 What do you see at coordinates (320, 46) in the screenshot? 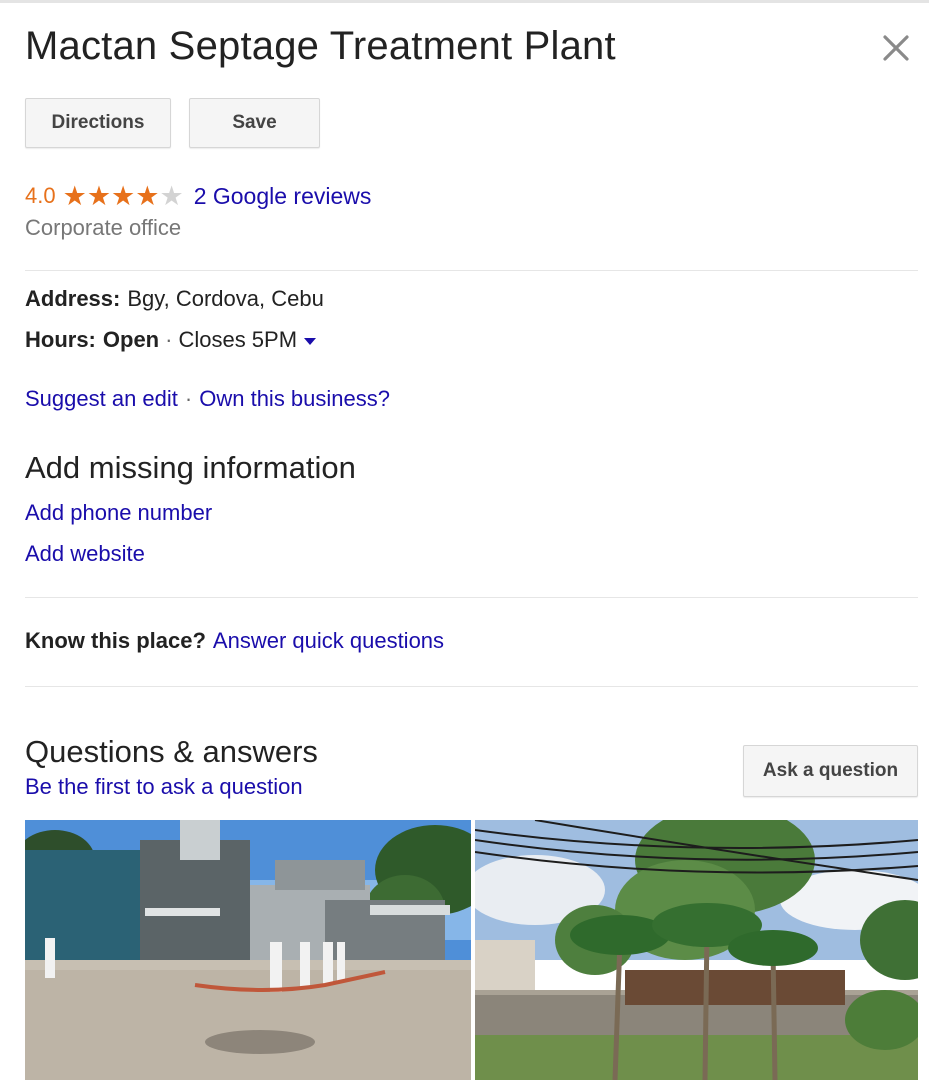
I see `place-title: Mactan Septage Treatment Plant` at bounding box center [320, 46].